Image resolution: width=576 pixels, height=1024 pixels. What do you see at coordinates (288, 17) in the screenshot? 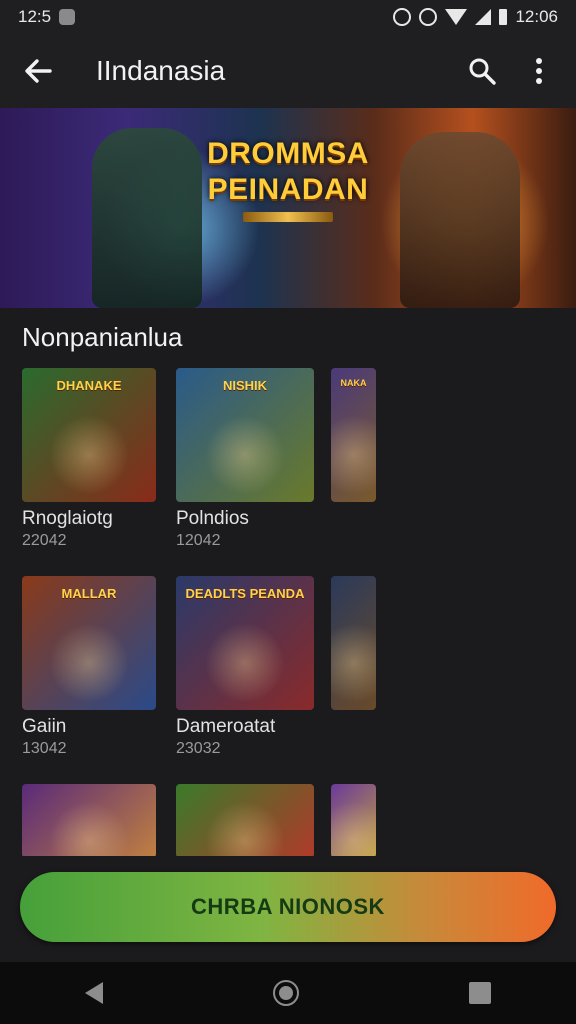
I see `status-bar: 12:5 12:06` at bounding box center [288, 17].